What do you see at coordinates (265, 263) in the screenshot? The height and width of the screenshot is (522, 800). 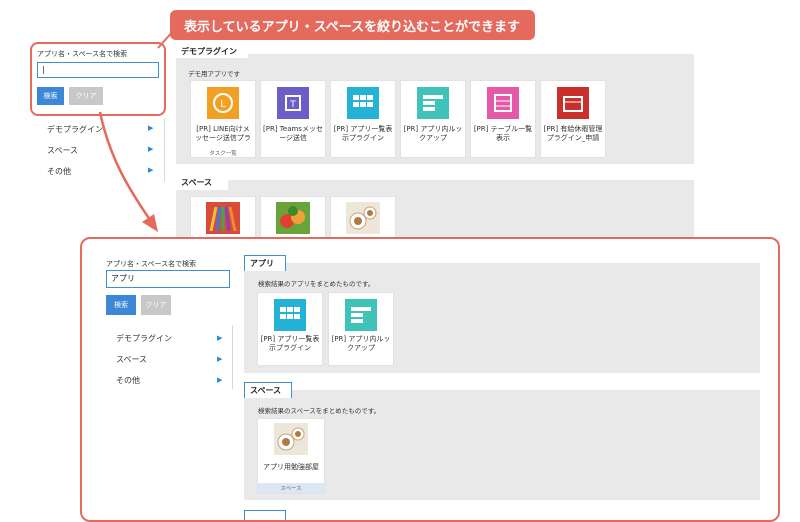 I see `apps-section-title: アプリ` at bounding box center [265, 263].